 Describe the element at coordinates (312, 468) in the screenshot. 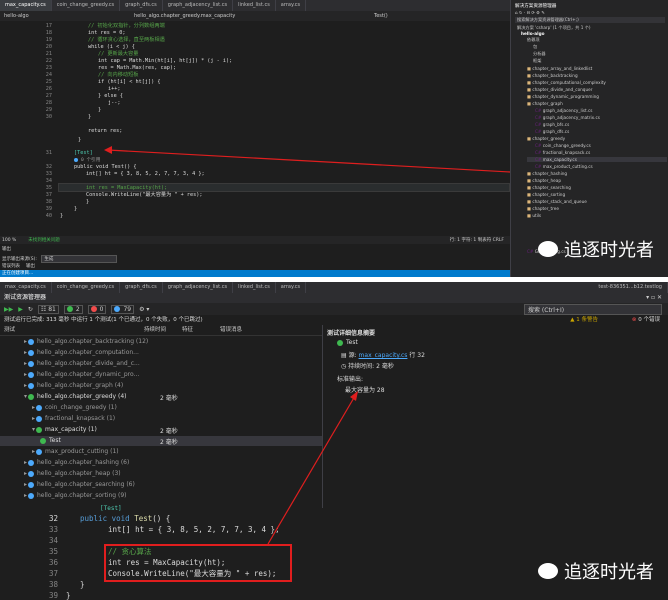

I see `annotation-arrow` at that location.